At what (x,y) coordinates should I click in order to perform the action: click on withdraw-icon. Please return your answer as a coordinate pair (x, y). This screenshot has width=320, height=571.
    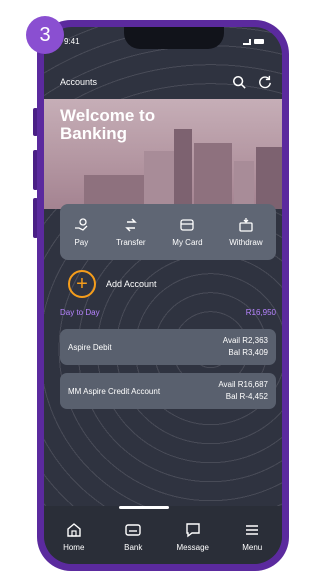
    Looking at the image, I should click on (246, 225).